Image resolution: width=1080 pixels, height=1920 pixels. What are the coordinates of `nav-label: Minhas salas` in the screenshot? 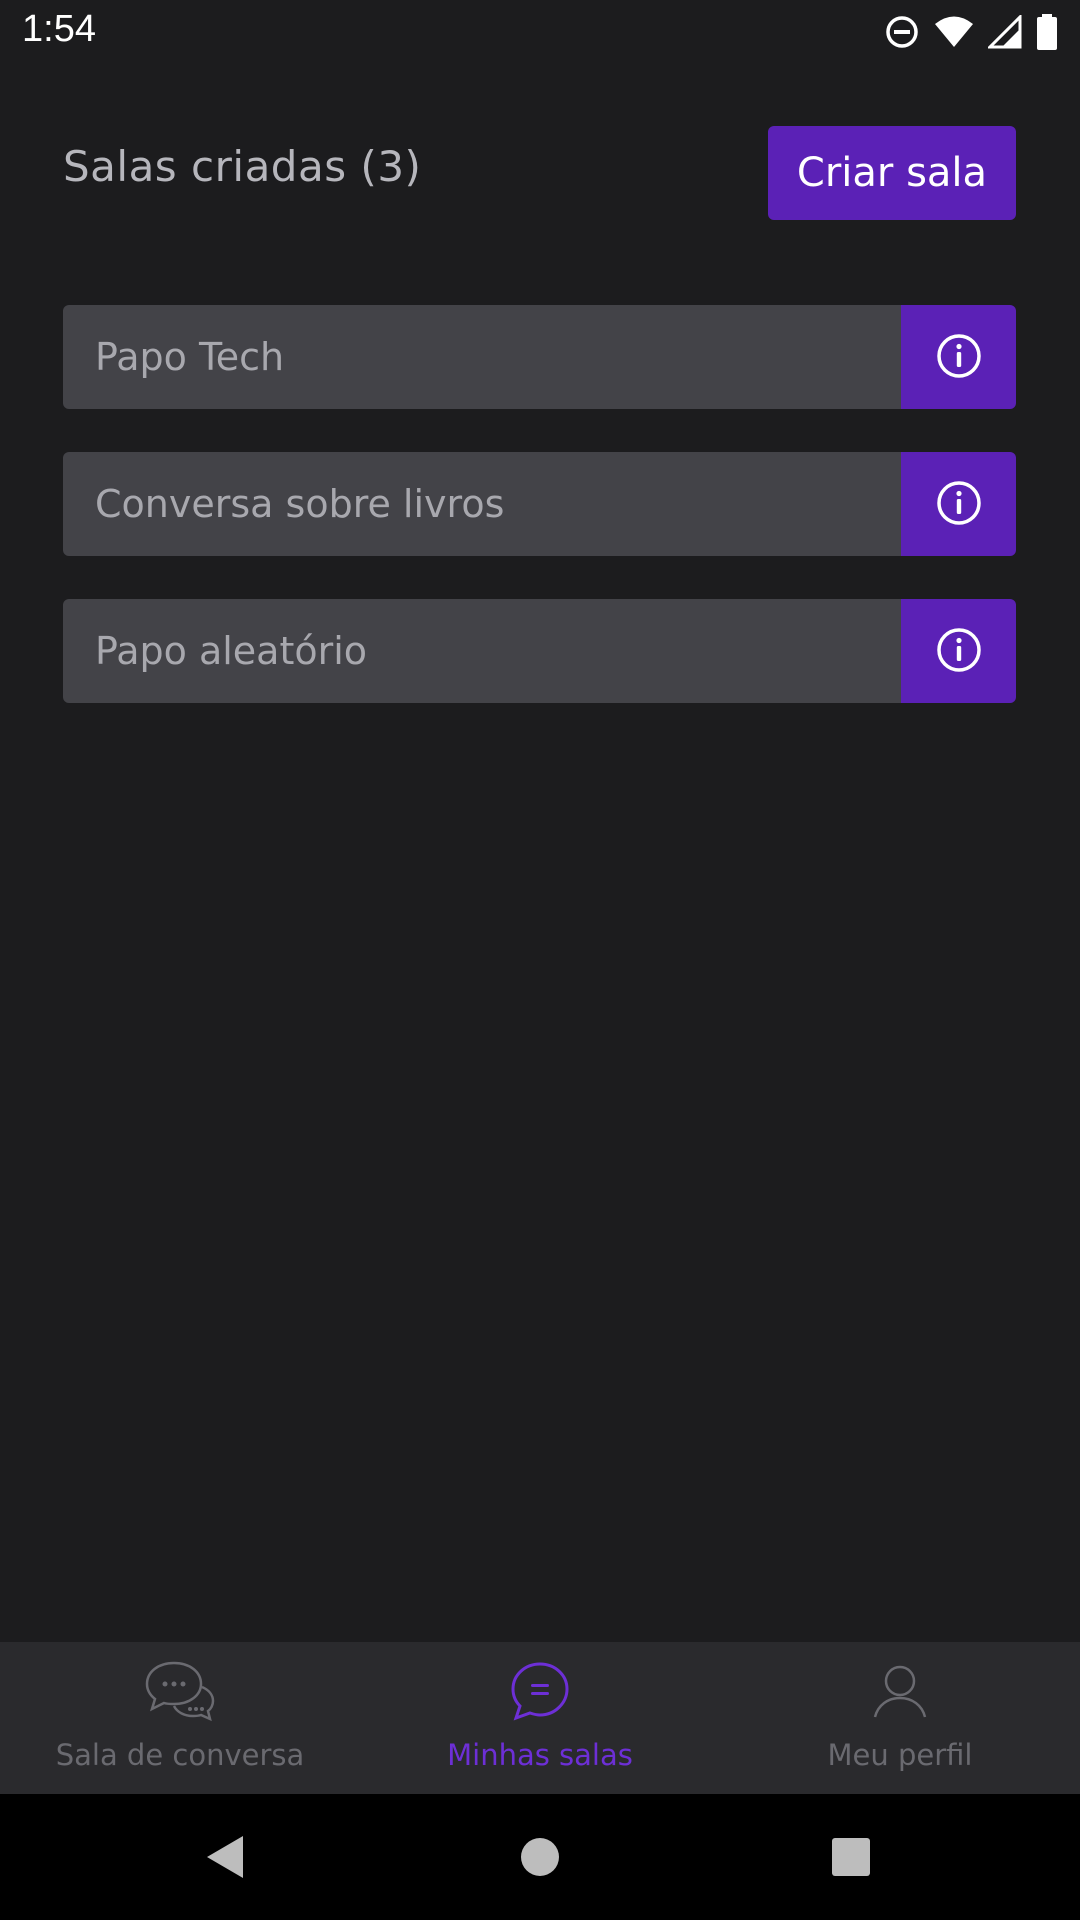 It's located at (540, 1755).